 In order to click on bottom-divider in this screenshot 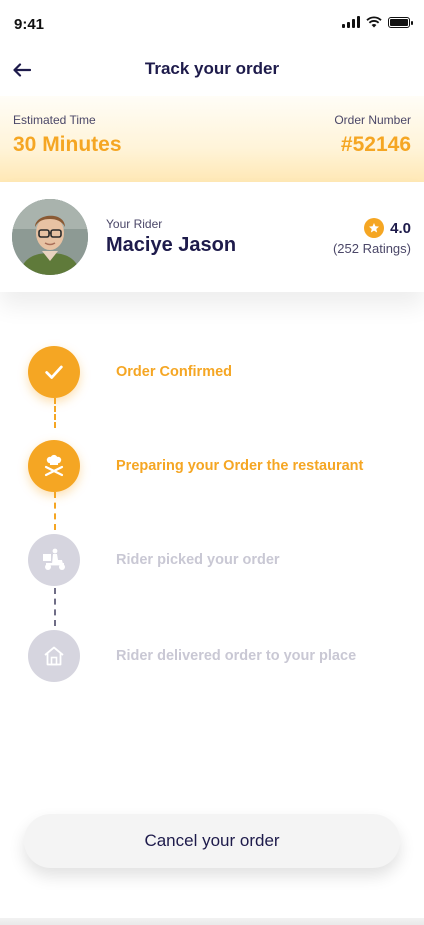, I will do `click(212, 921)`.